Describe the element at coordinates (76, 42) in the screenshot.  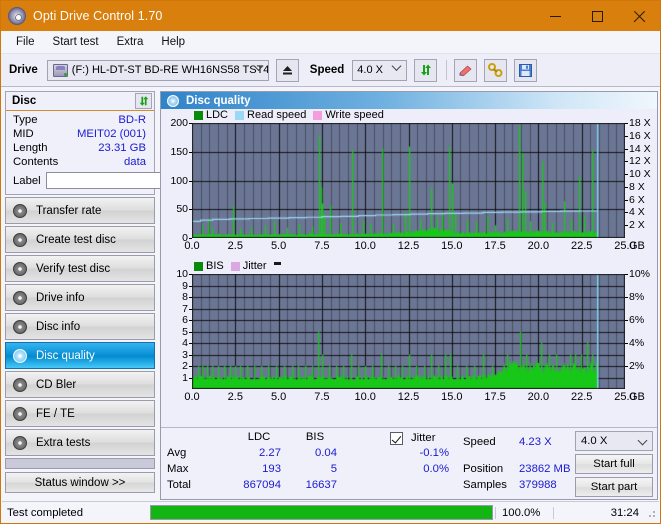
I see `menu-start-test: Start test` at that location.